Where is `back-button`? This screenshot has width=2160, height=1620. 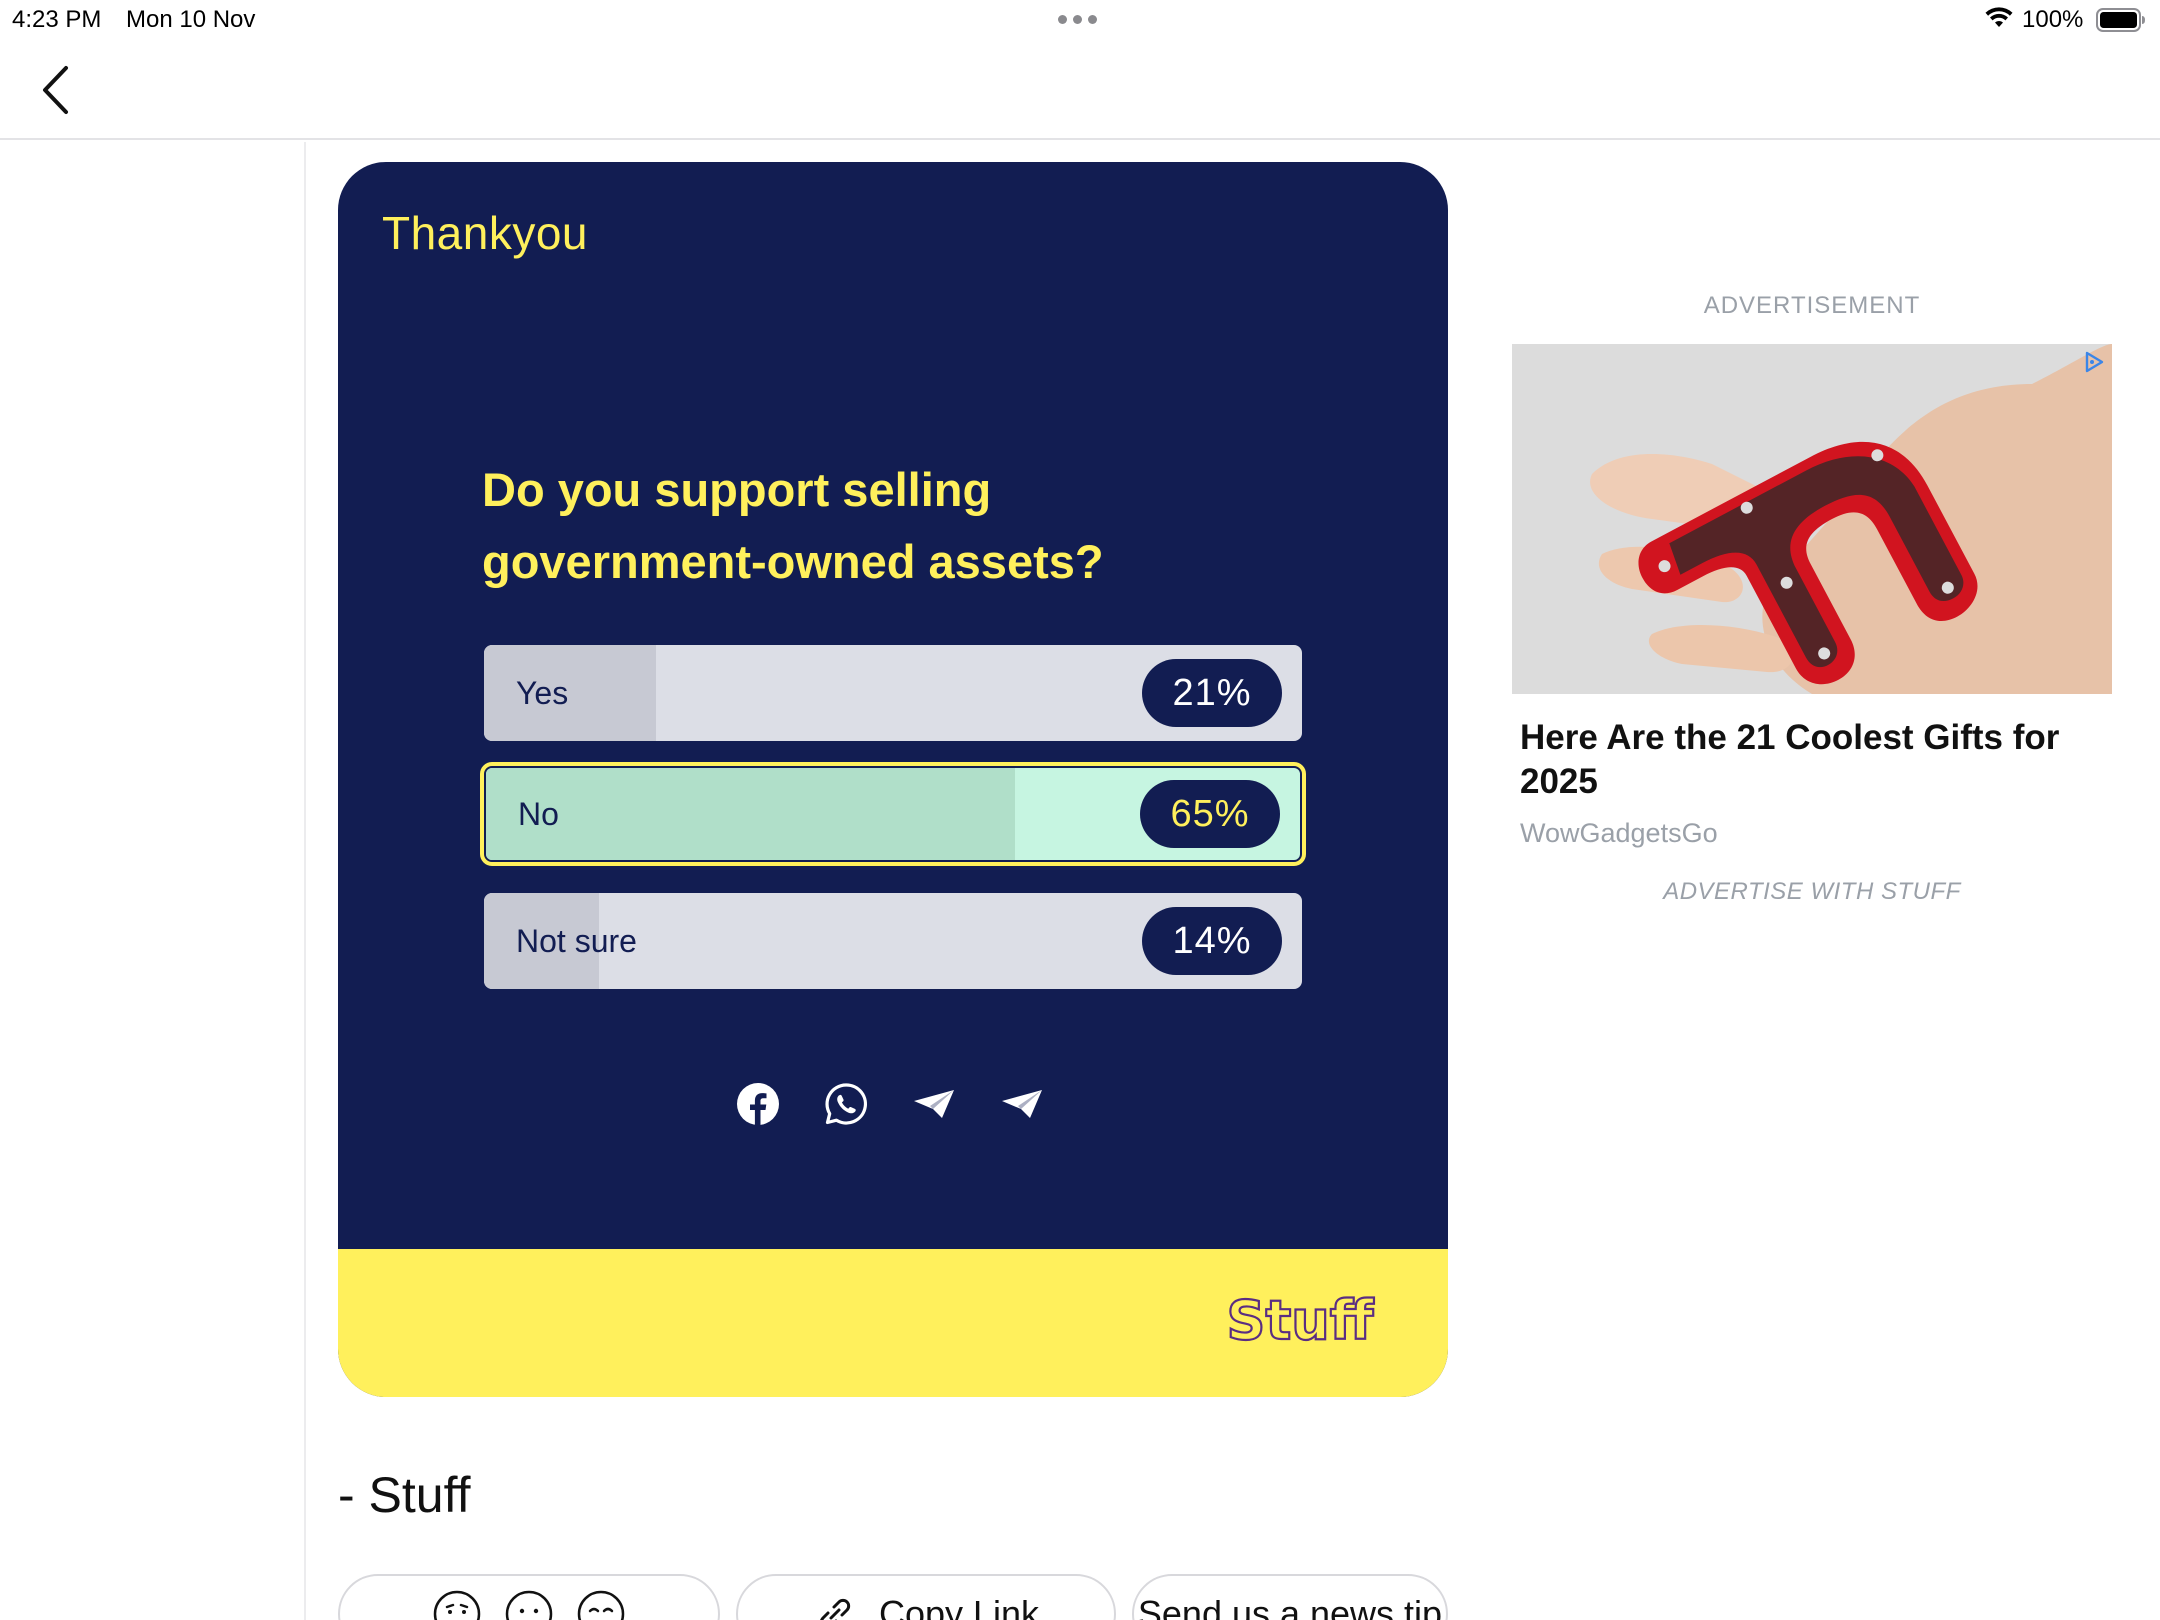 back-button is located at coordinates (56, 90).